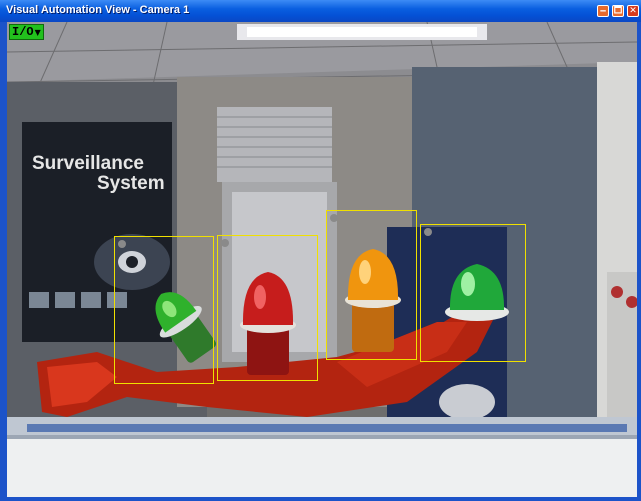 The height and width of the screenshot is (501, 641). I want to click on svg-text: System, so click(131, 183).